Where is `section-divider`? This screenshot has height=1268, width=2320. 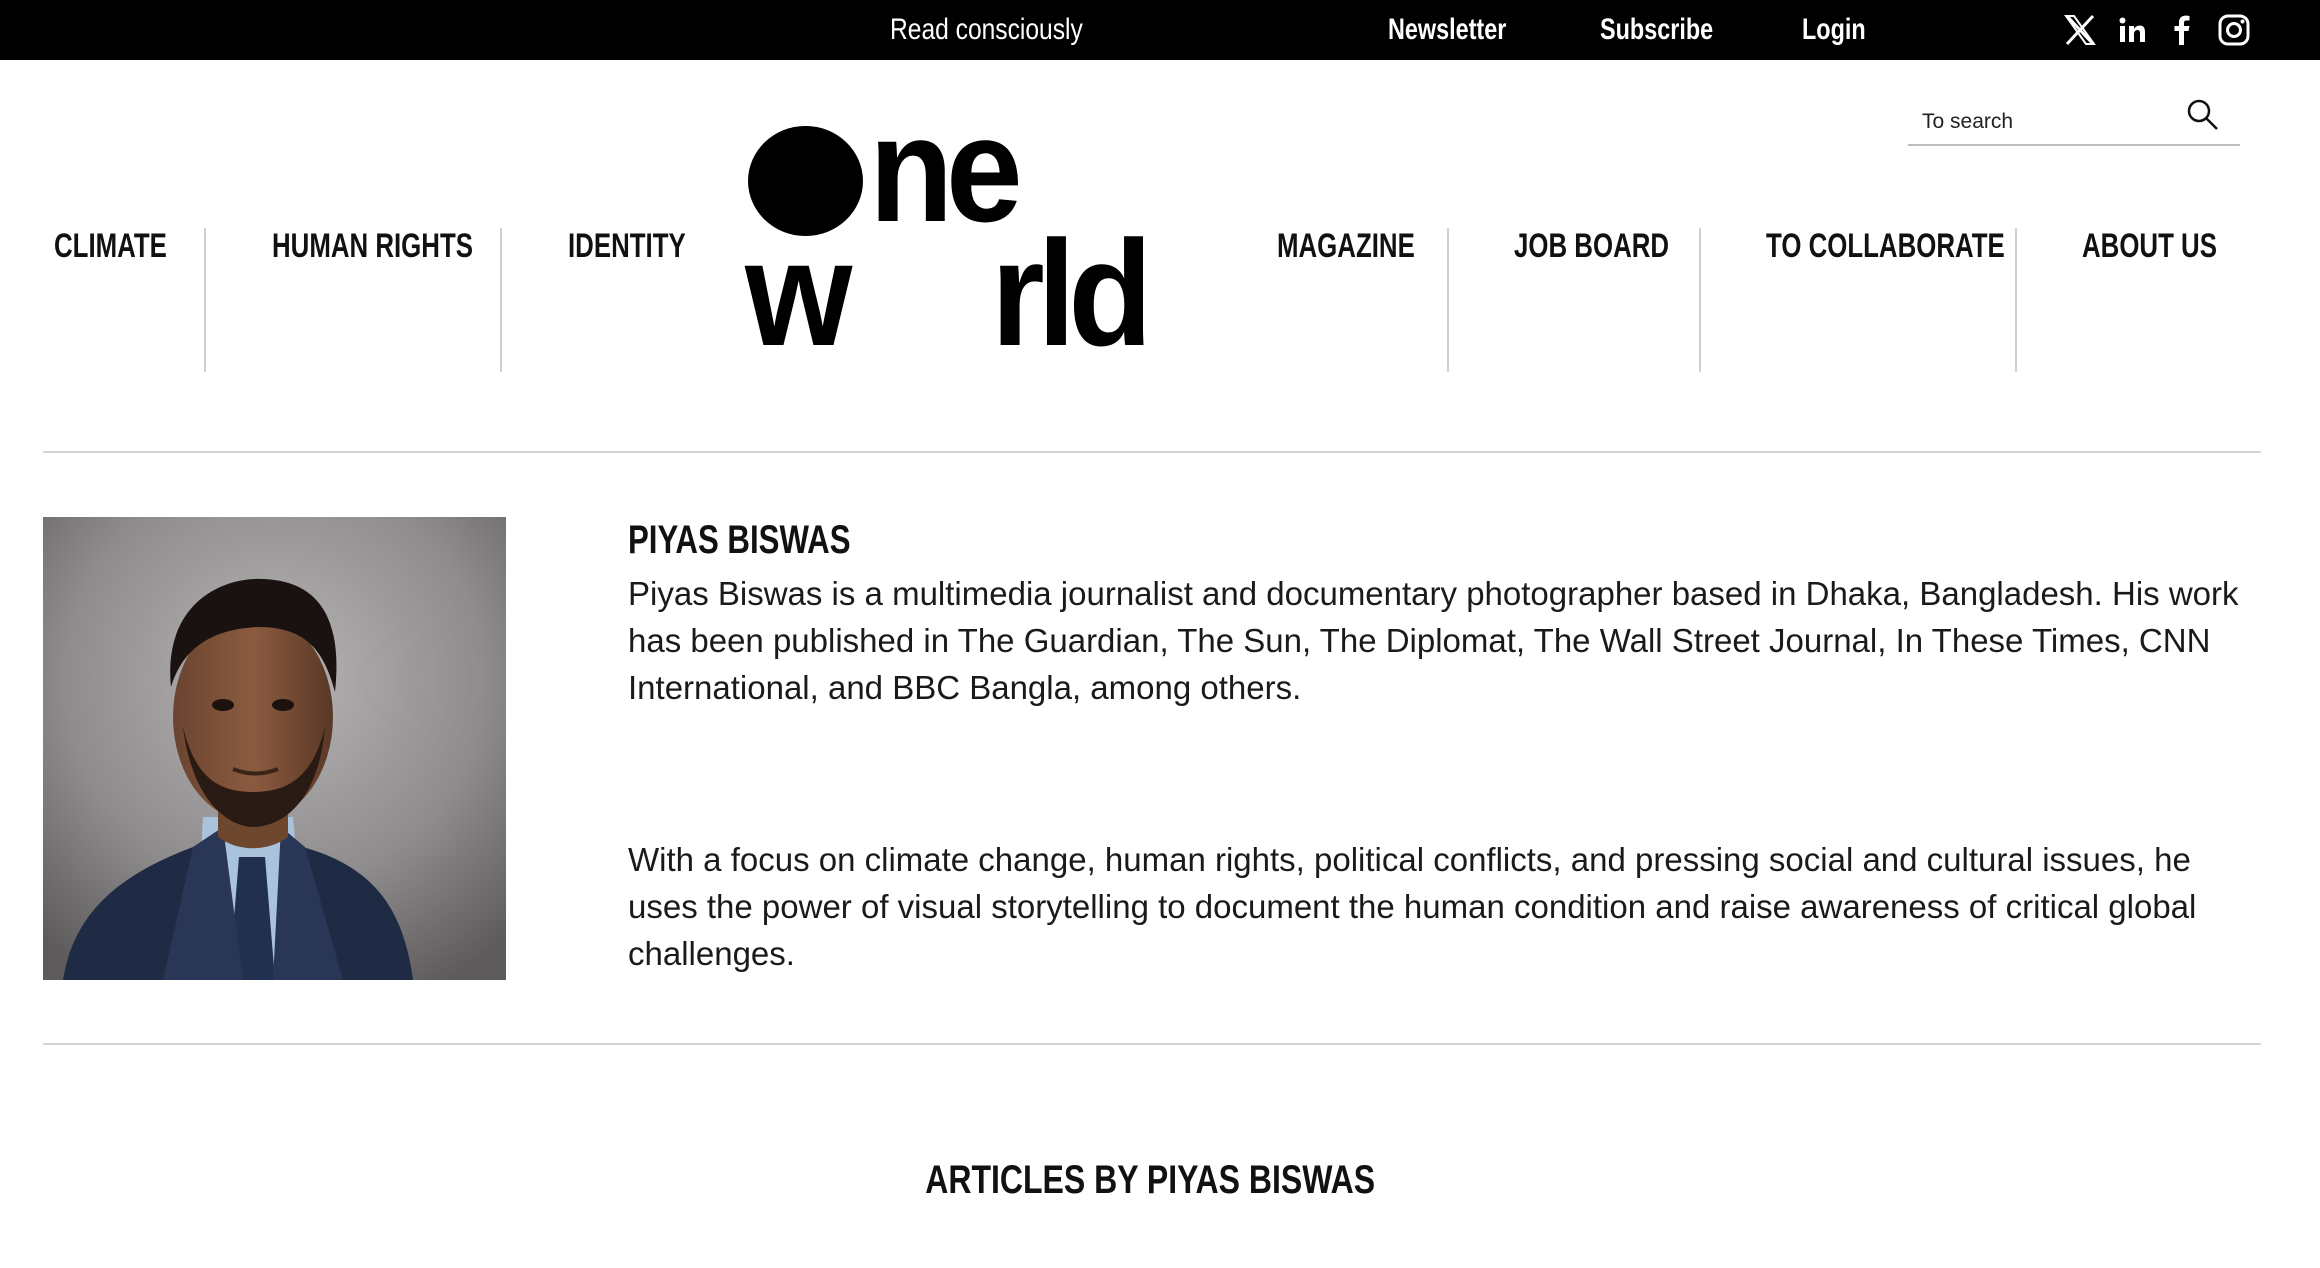 section-divider is located at coordinates (1152, 1044).